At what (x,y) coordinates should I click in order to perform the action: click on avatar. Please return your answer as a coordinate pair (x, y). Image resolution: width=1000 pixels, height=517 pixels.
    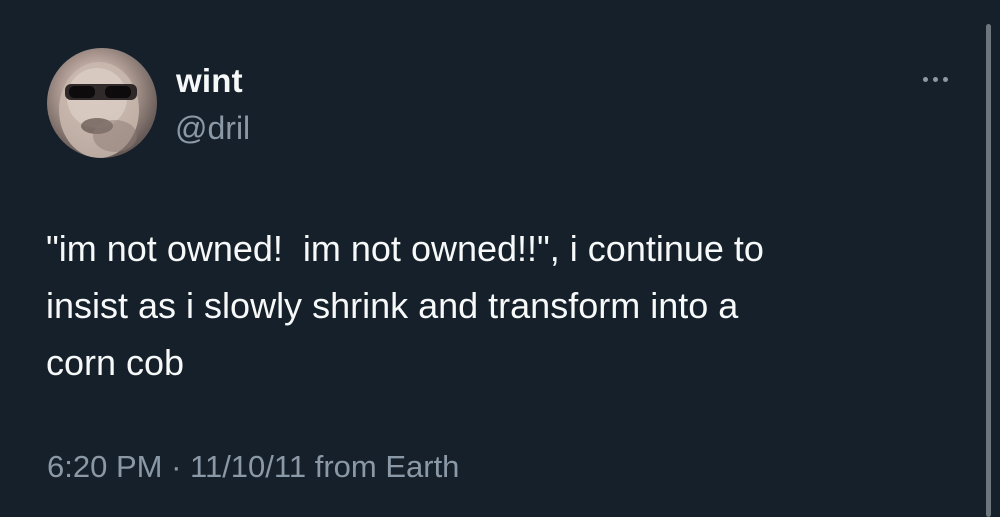
    Looking at the image, I should click on (102, 103).